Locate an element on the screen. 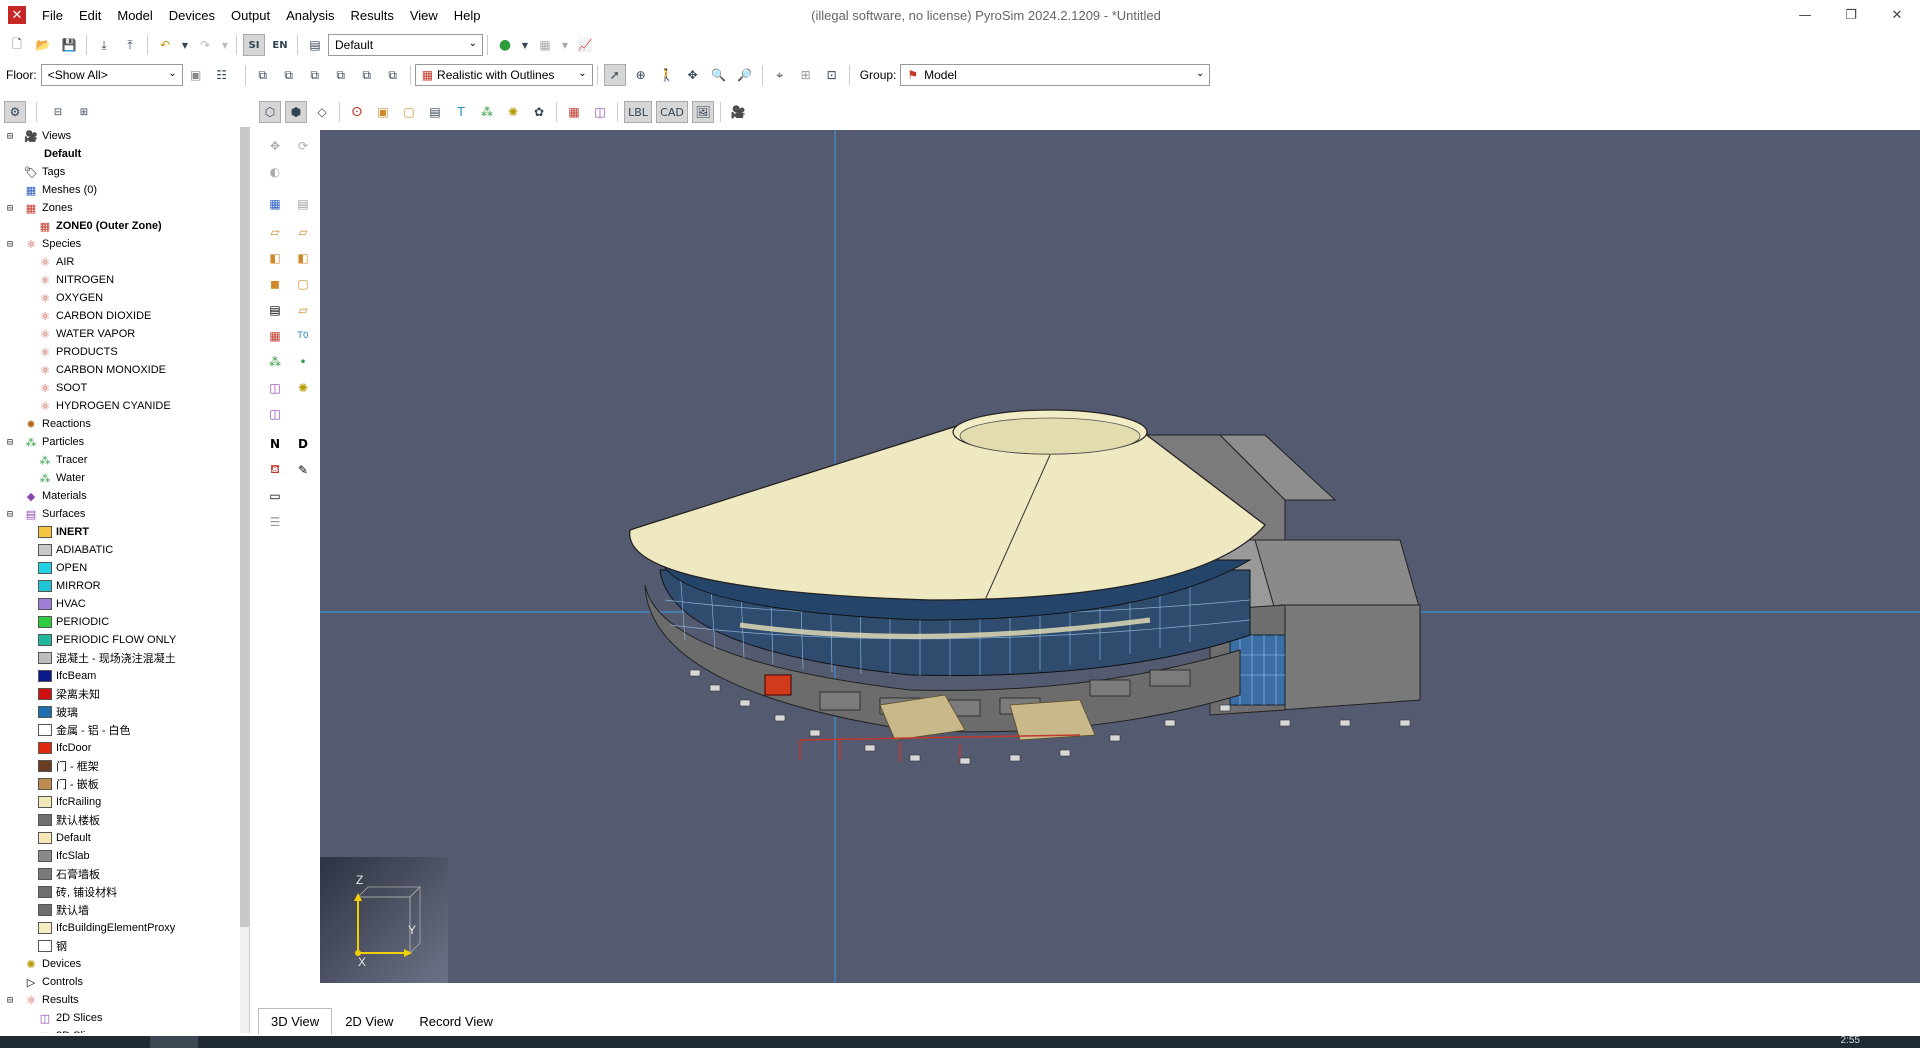  slab-tool-icon: ▱ is located at coordinates (275, 232).